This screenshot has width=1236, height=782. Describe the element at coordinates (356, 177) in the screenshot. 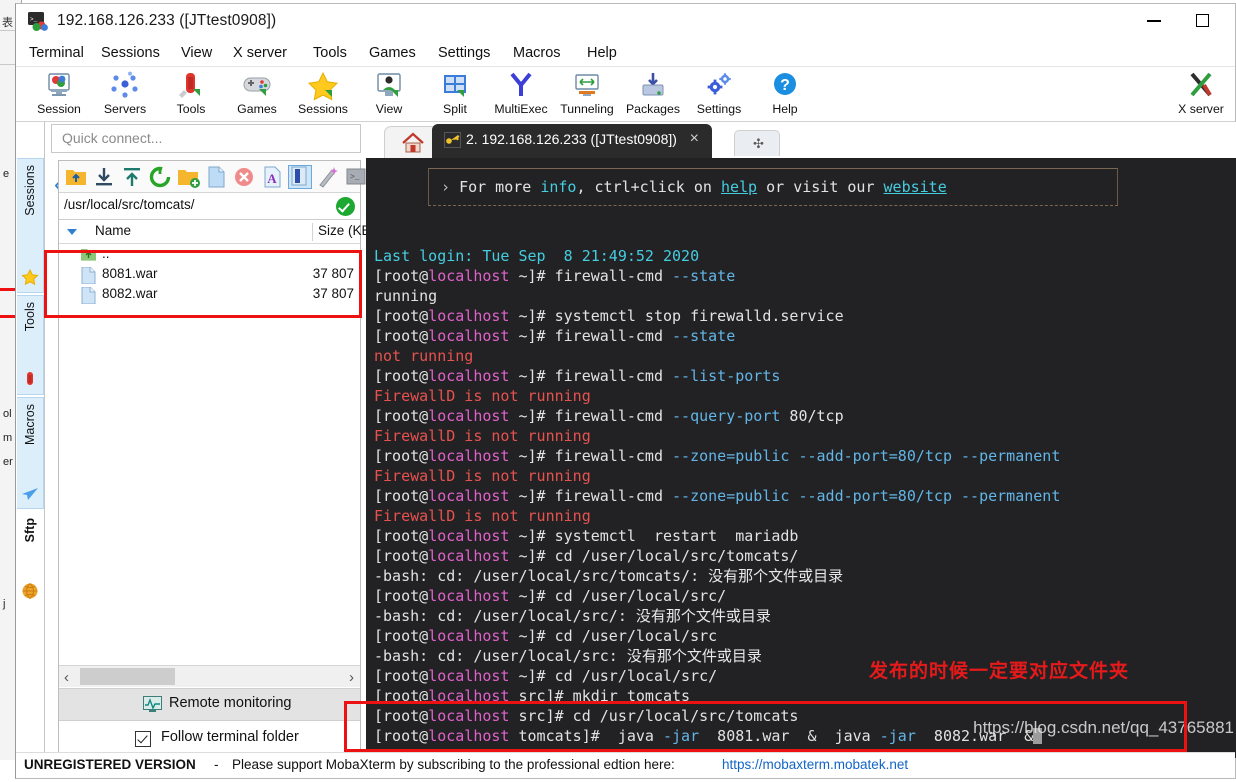

I see `terminal-icon: >_` at that location.